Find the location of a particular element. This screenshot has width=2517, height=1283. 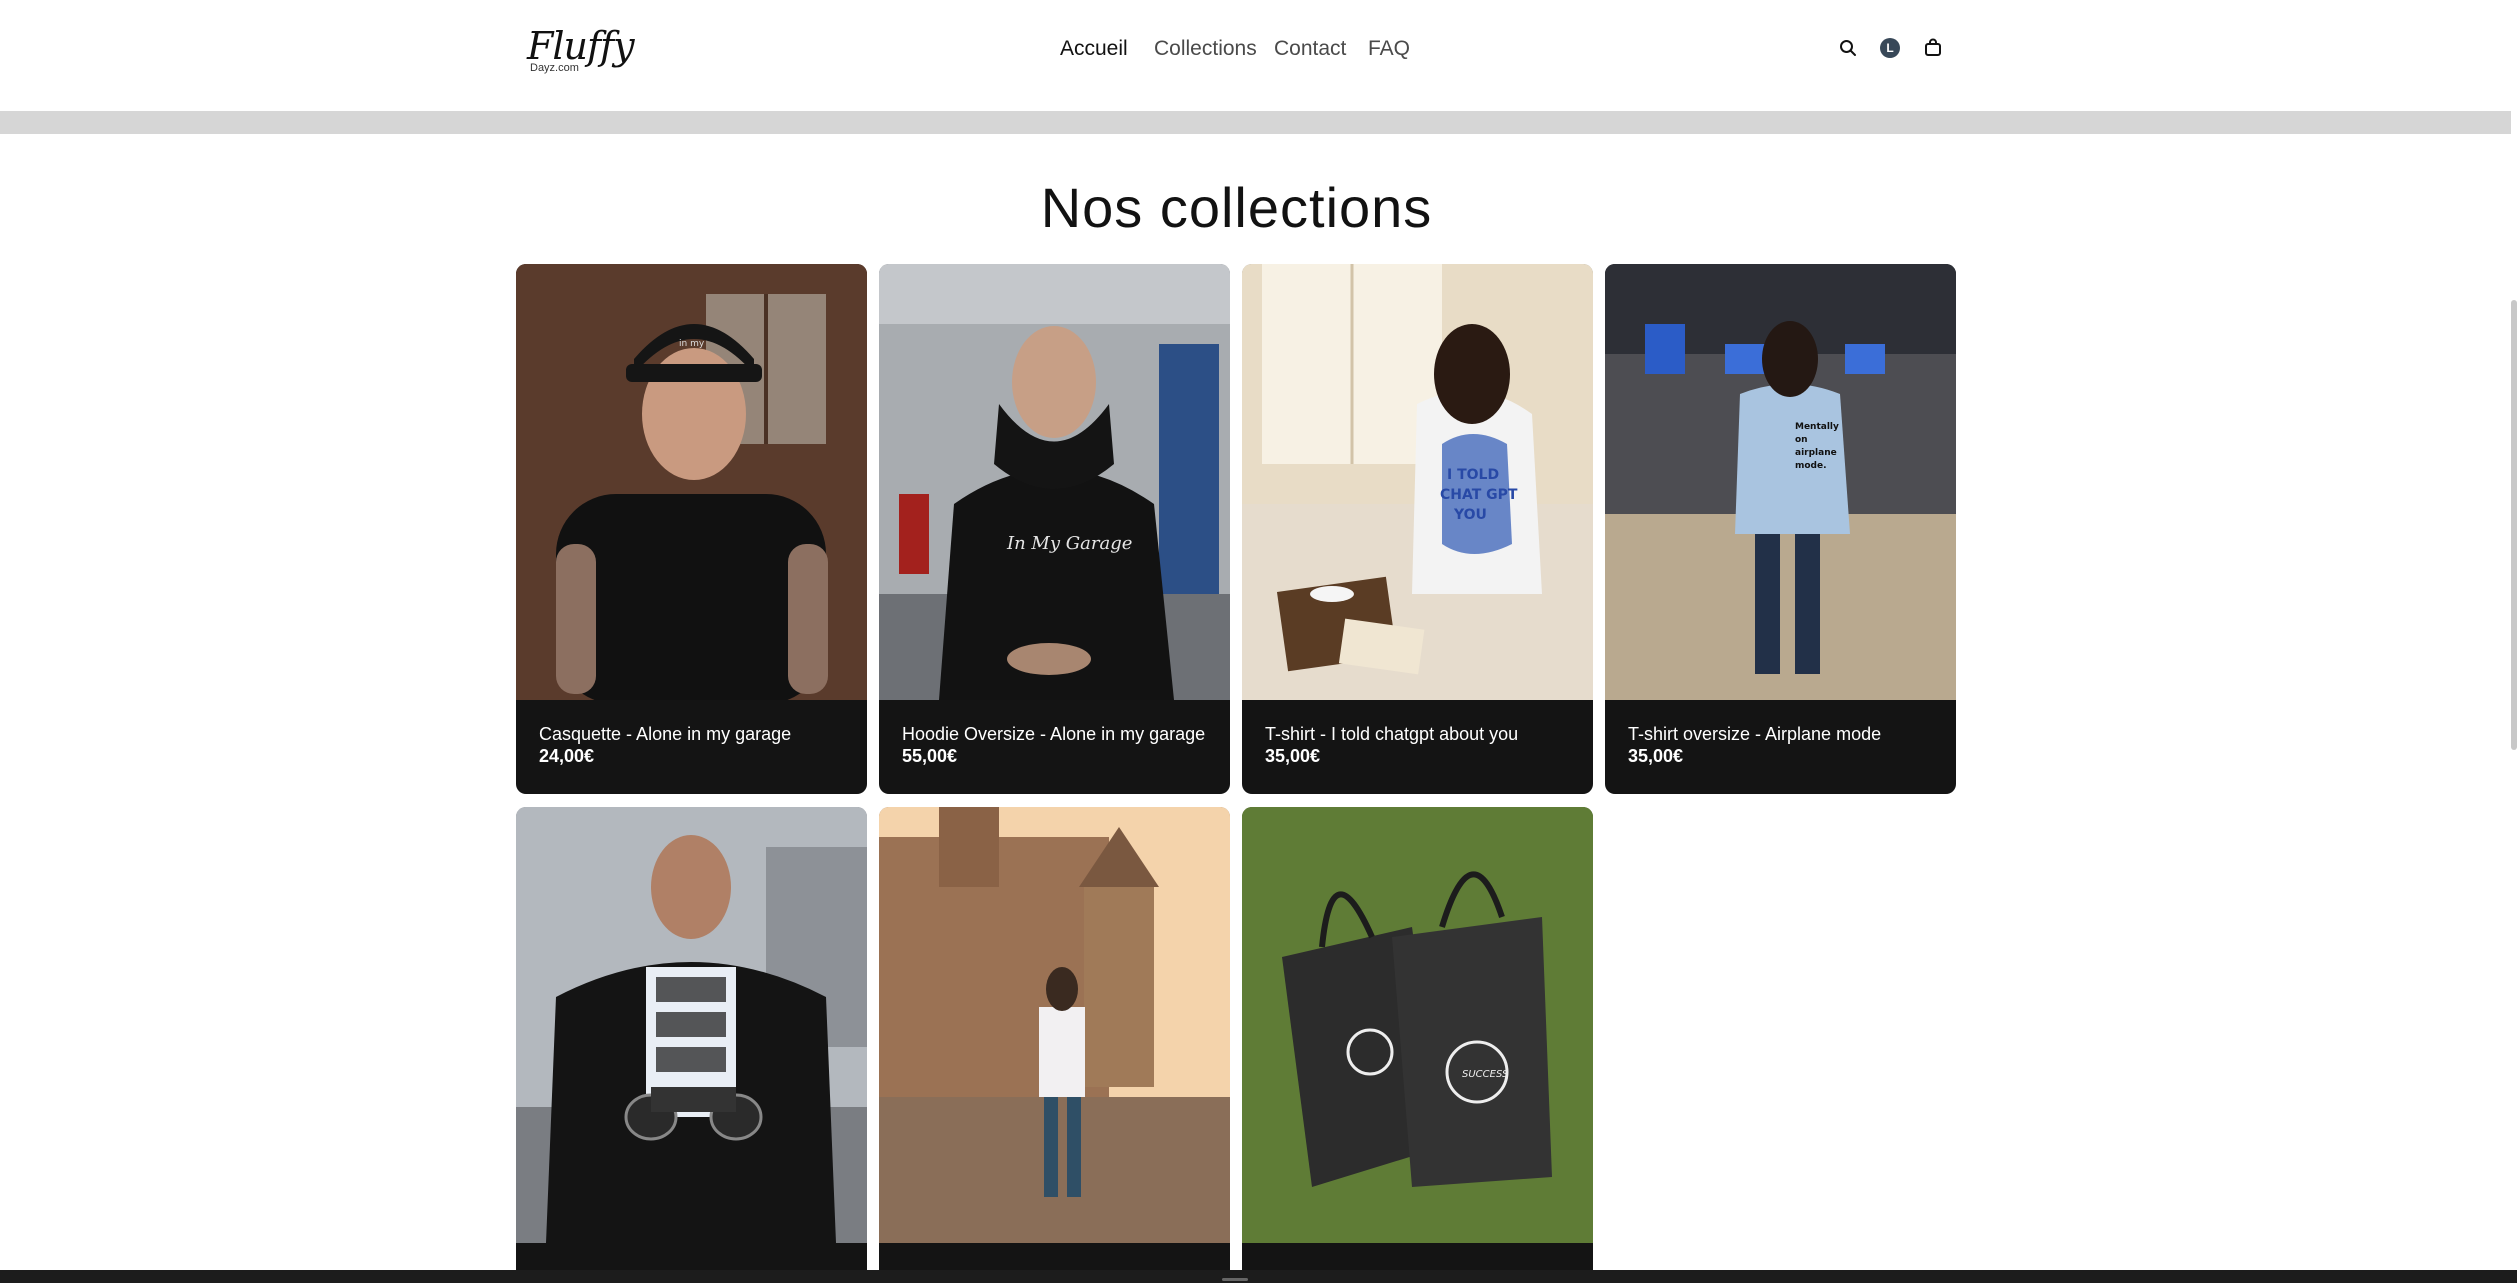

nav-contact: Contact is located at coordinates (1310, 49).